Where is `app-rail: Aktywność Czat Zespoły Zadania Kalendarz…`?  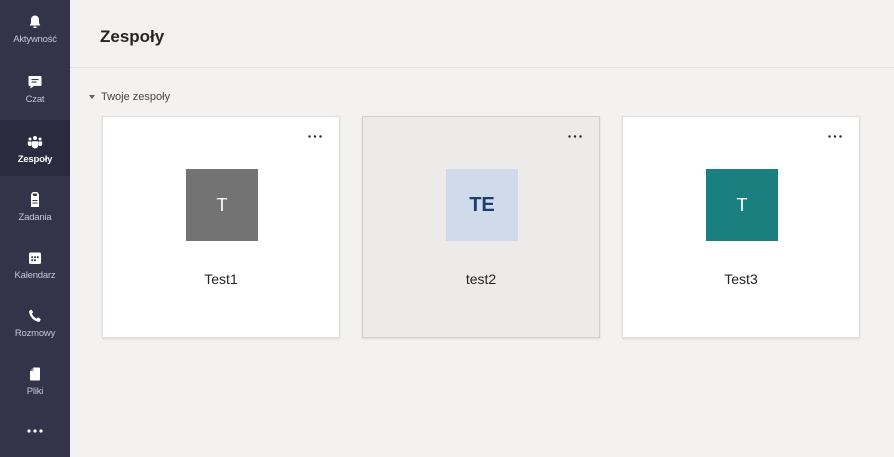
app-rail: Aktywność Czat Zespoły Zadania Kalendarz… is located at coordinates (35, 228).